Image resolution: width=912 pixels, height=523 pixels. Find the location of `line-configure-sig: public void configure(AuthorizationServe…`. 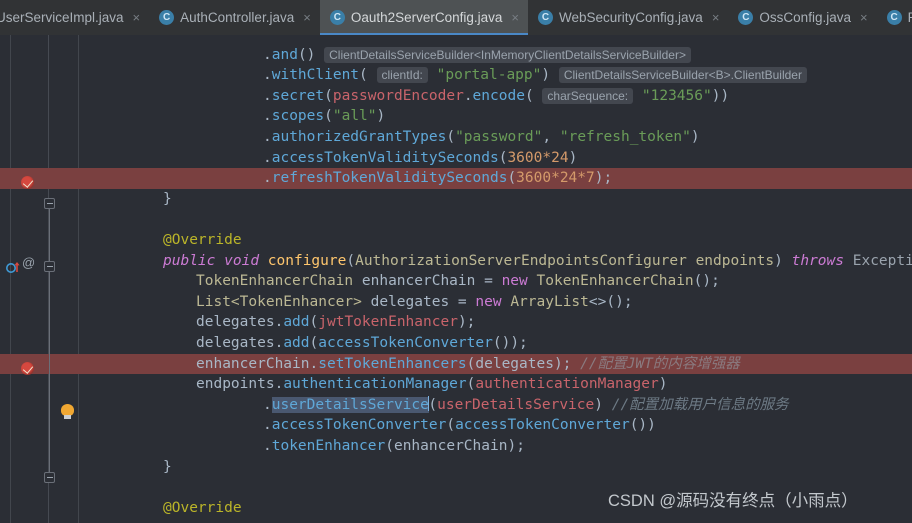

line-configure-sig: public void configure(AuthorizationServe… is located at coordinates (456, 261).